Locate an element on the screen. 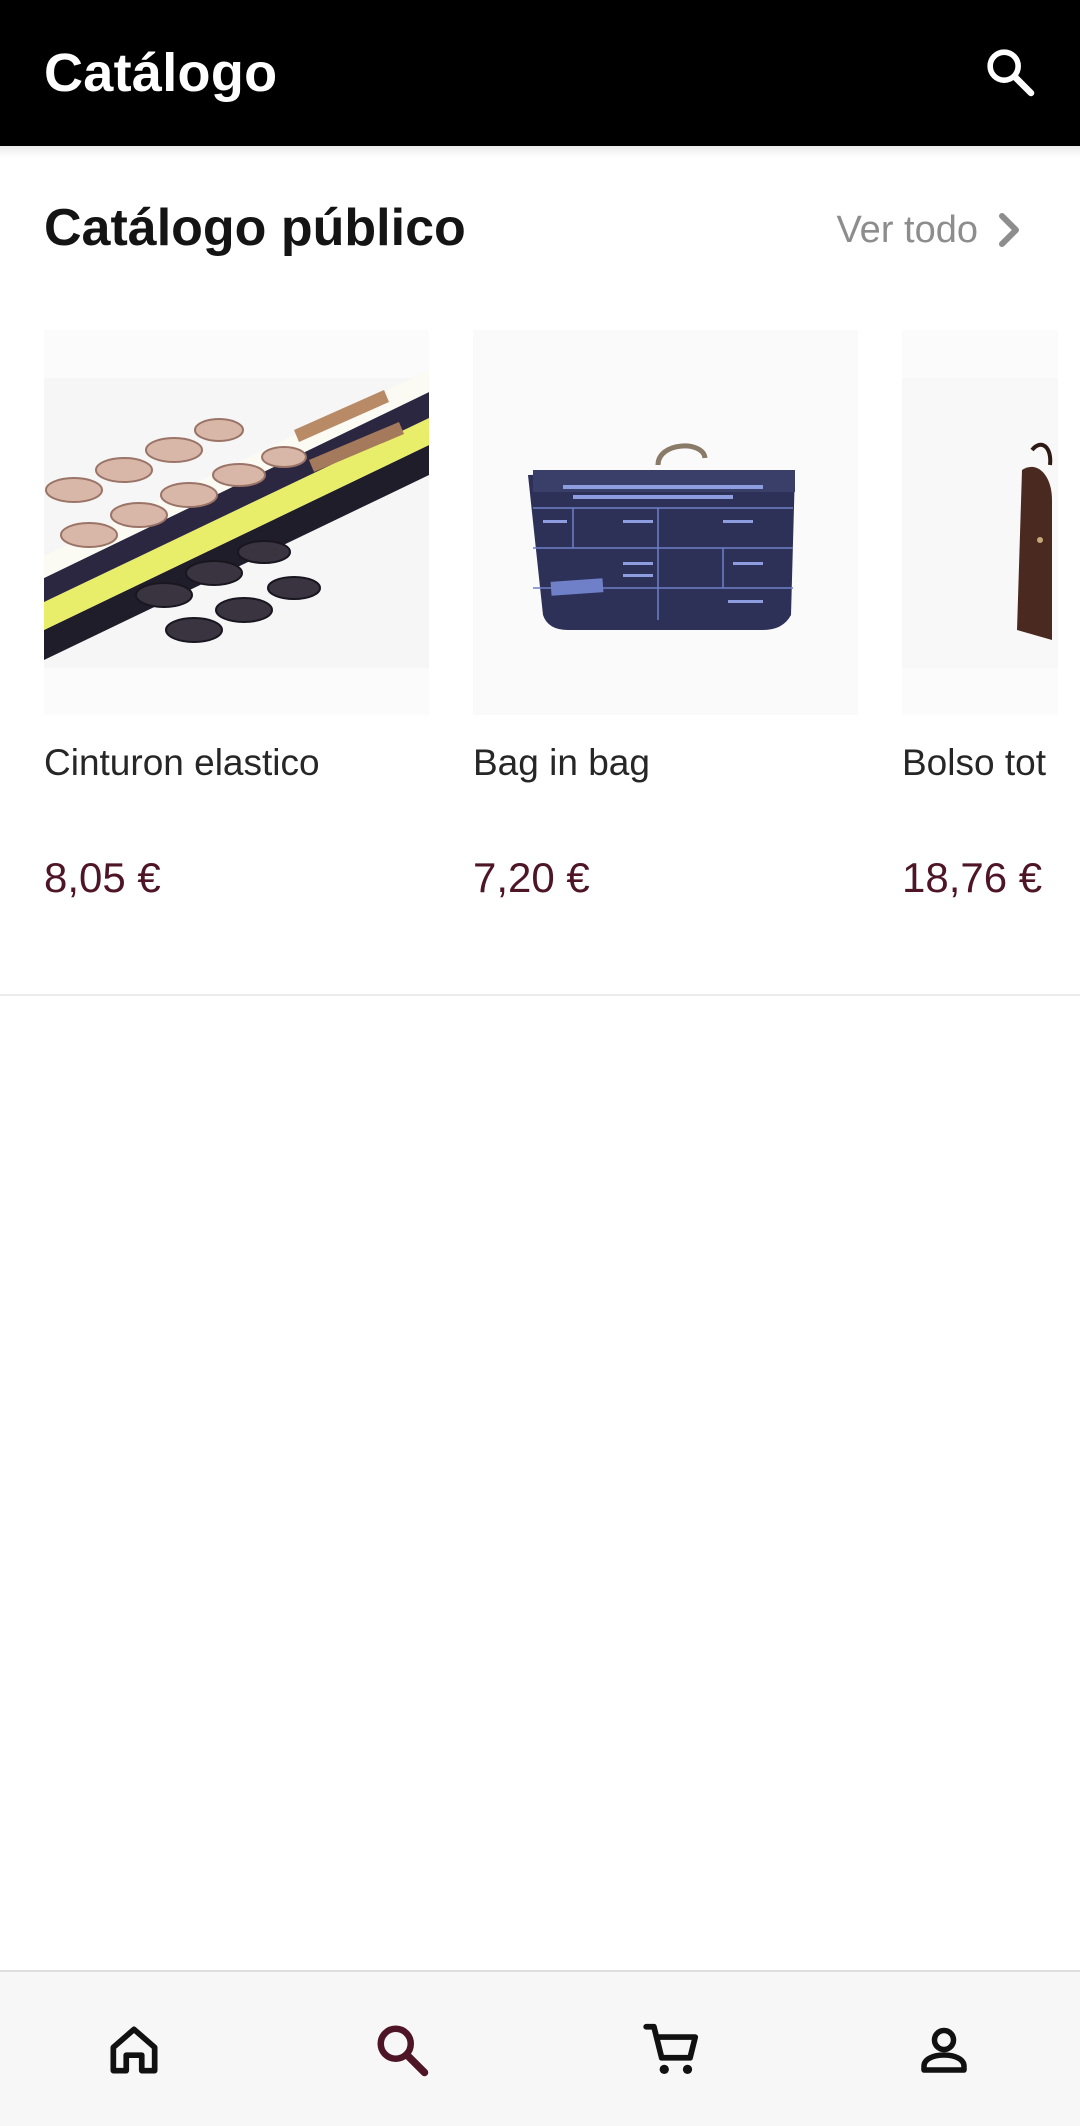 The image size is (1080, 2126). product-card: Bolso tot 18,76 € is located at coordinates (980, 630).